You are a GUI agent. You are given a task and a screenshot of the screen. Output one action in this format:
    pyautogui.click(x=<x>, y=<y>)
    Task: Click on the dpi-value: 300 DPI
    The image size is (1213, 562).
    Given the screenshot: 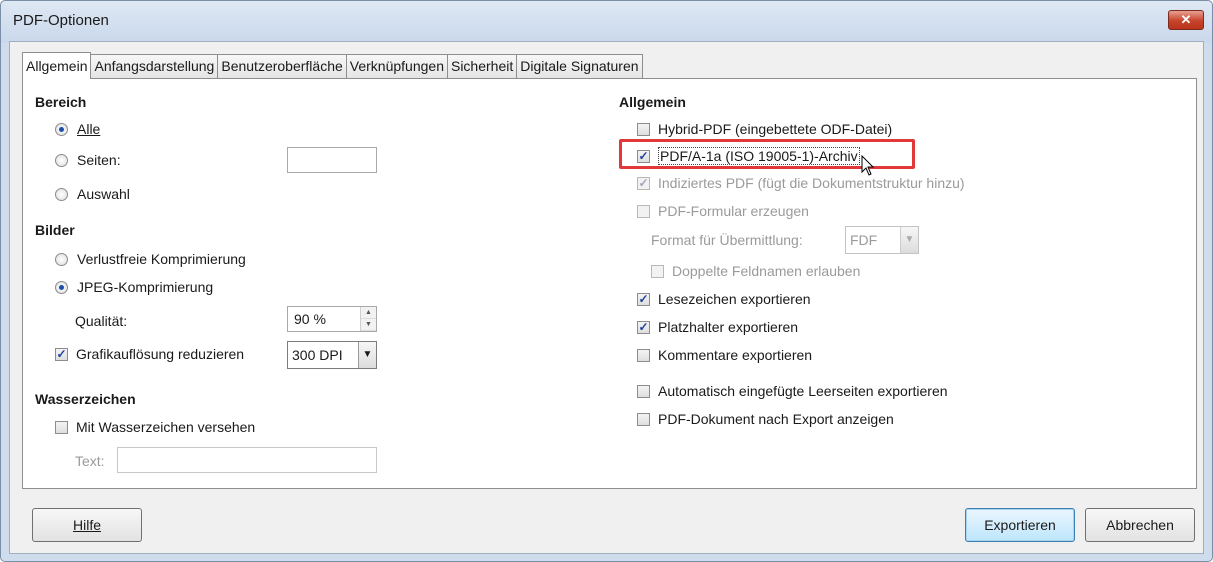 What is the action you would take?
    pyautogui.click(x=317, y=355)
    